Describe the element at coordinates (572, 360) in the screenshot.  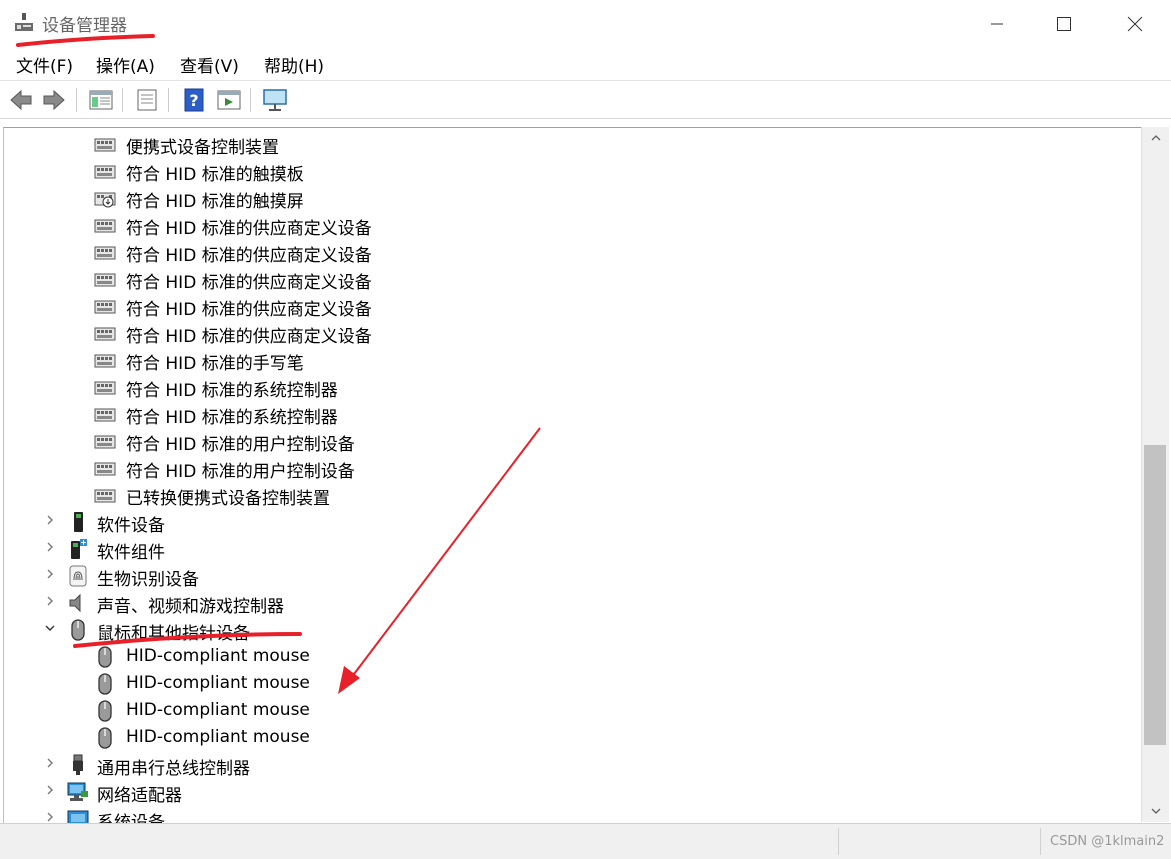
I see `tree-device-row: 符合 HID 标准的手写笔` at that location.